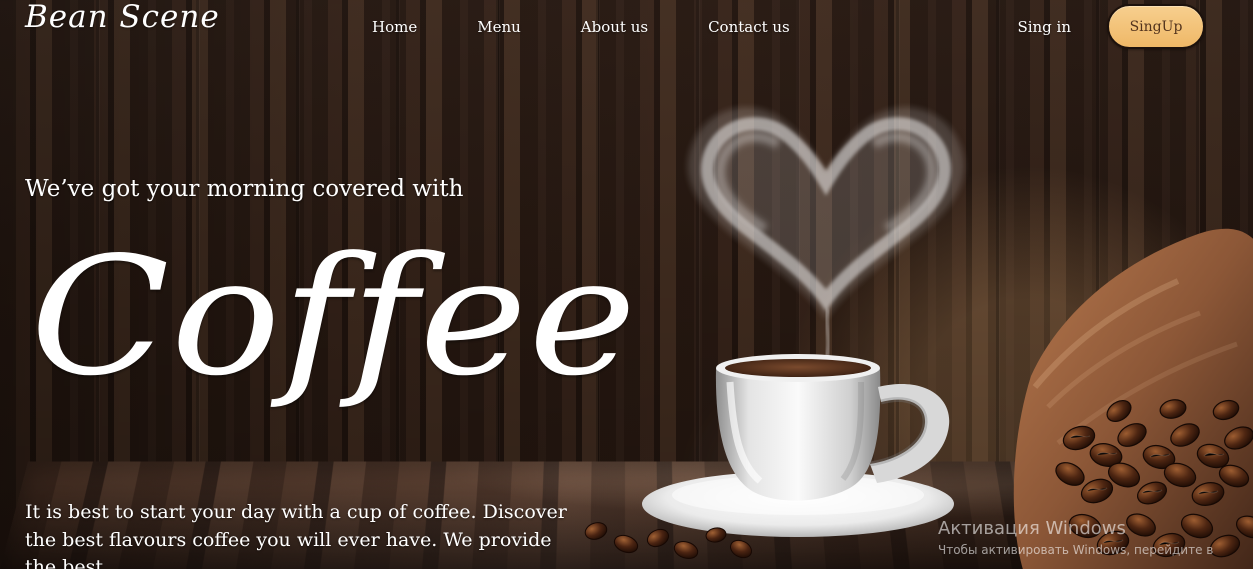 This screenshot has width=1253, height=569. Describe the element at coordinates (394, 27) in the screenshot. I see `nav-home-link: Home` at that location.